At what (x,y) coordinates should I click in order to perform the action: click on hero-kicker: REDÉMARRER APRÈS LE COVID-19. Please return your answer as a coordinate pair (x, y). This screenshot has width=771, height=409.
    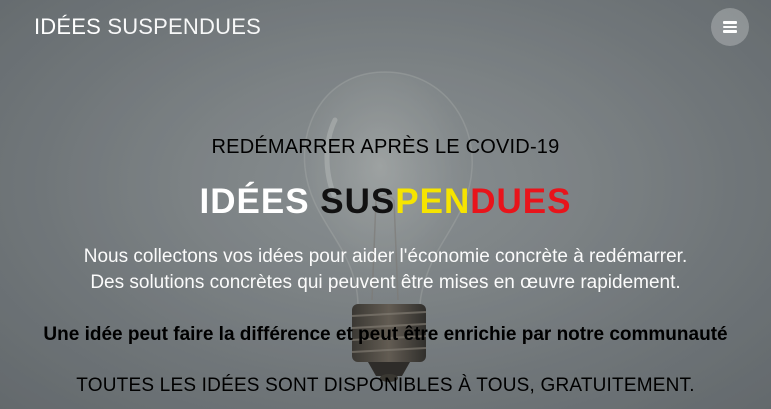
    Looking at the image, I should click on (385, 147).